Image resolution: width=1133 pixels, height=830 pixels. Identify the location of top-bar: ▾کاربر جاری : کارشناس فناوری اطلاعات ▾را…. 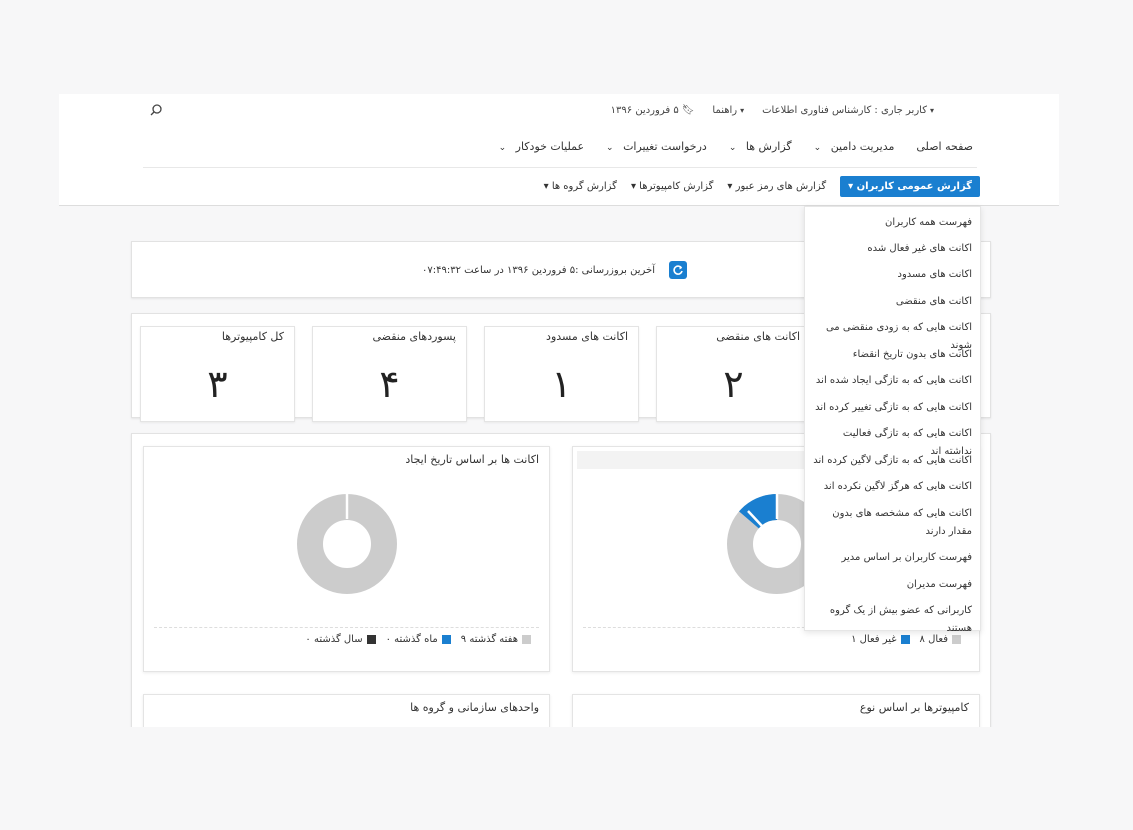
(772, 110).